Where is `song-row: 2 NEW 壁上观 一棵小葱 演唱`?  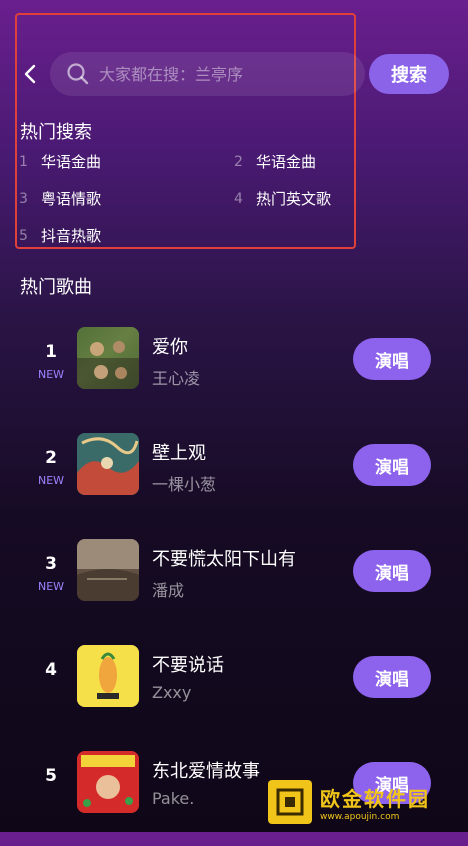 song-row: 2 NEW 壁上观 一棵小葱 演唱 is located at coordinates (234, 475).